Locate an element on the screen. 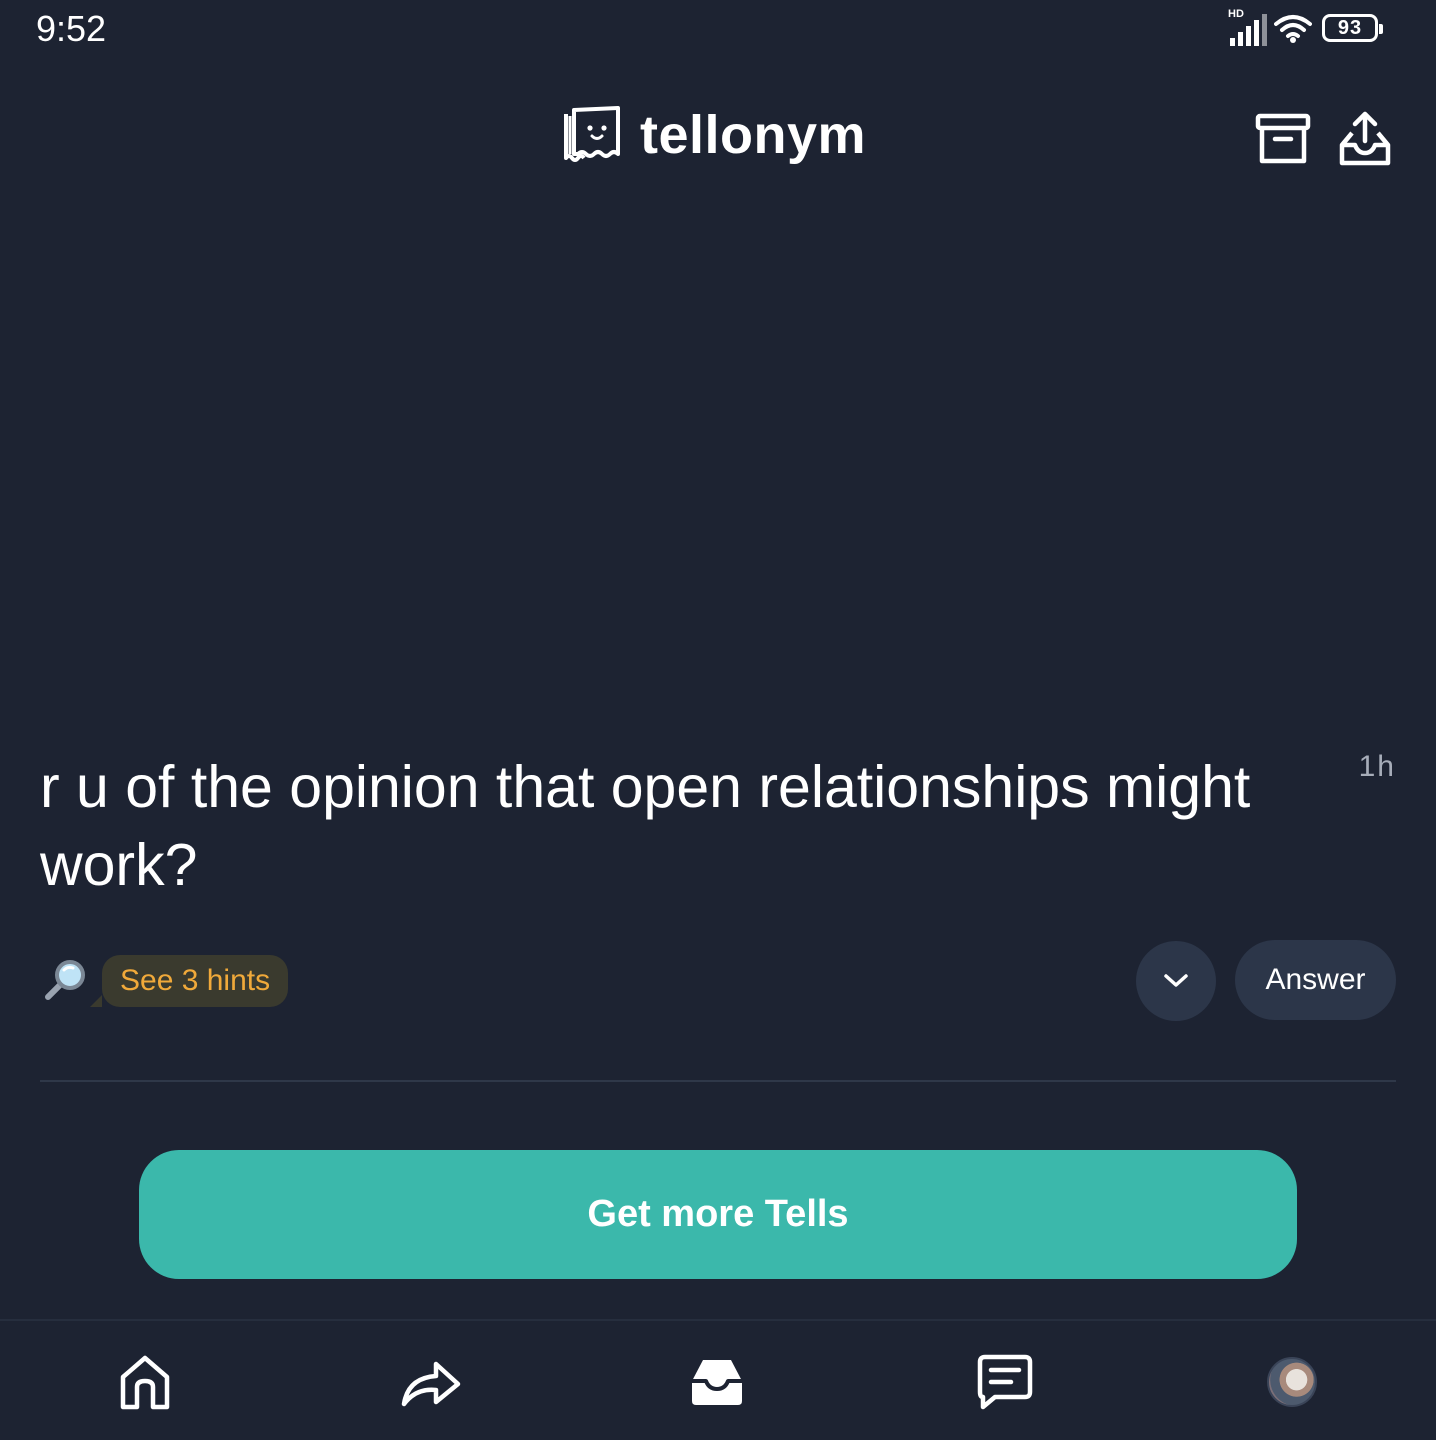 The height and width of the screenshot is (1440, 1436). status-time: 9:52 is located at coordinates (71, 28).